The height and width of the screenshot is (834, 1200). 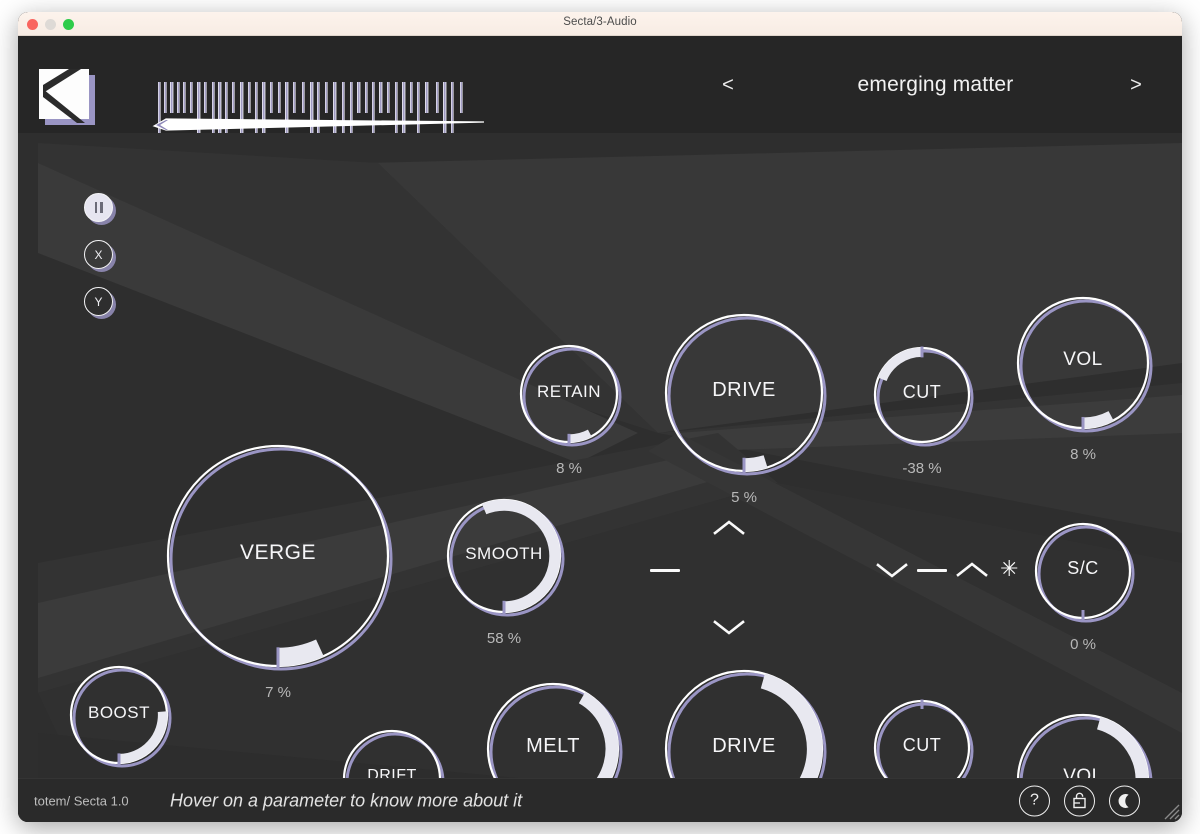 What do you see at coordinates (1136, 85) in the screenshot?
I see `next-preset-button: >` at bounding box center [1136, 85].